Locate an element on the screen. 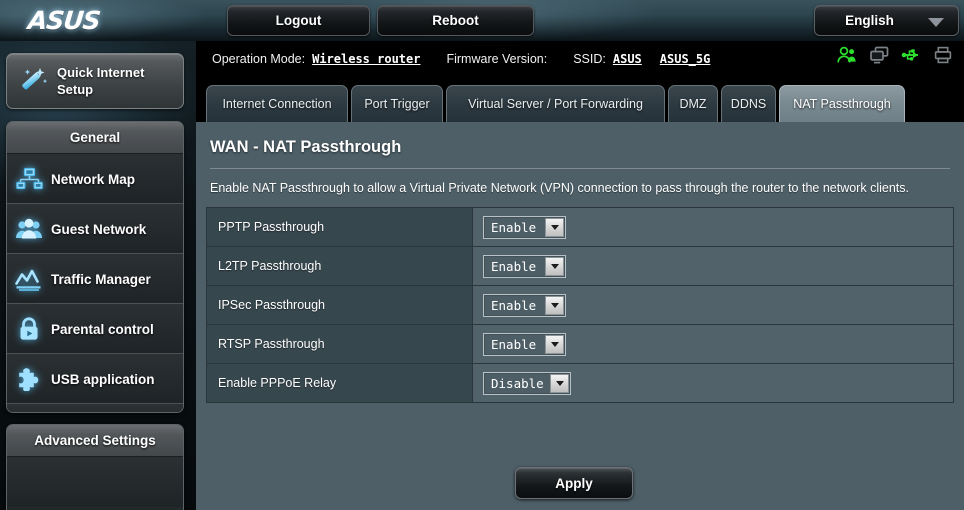 The image size is (964, 510). sidebar-item-traffic-manager: Traffic Manager is located at coordinates (95, 279).